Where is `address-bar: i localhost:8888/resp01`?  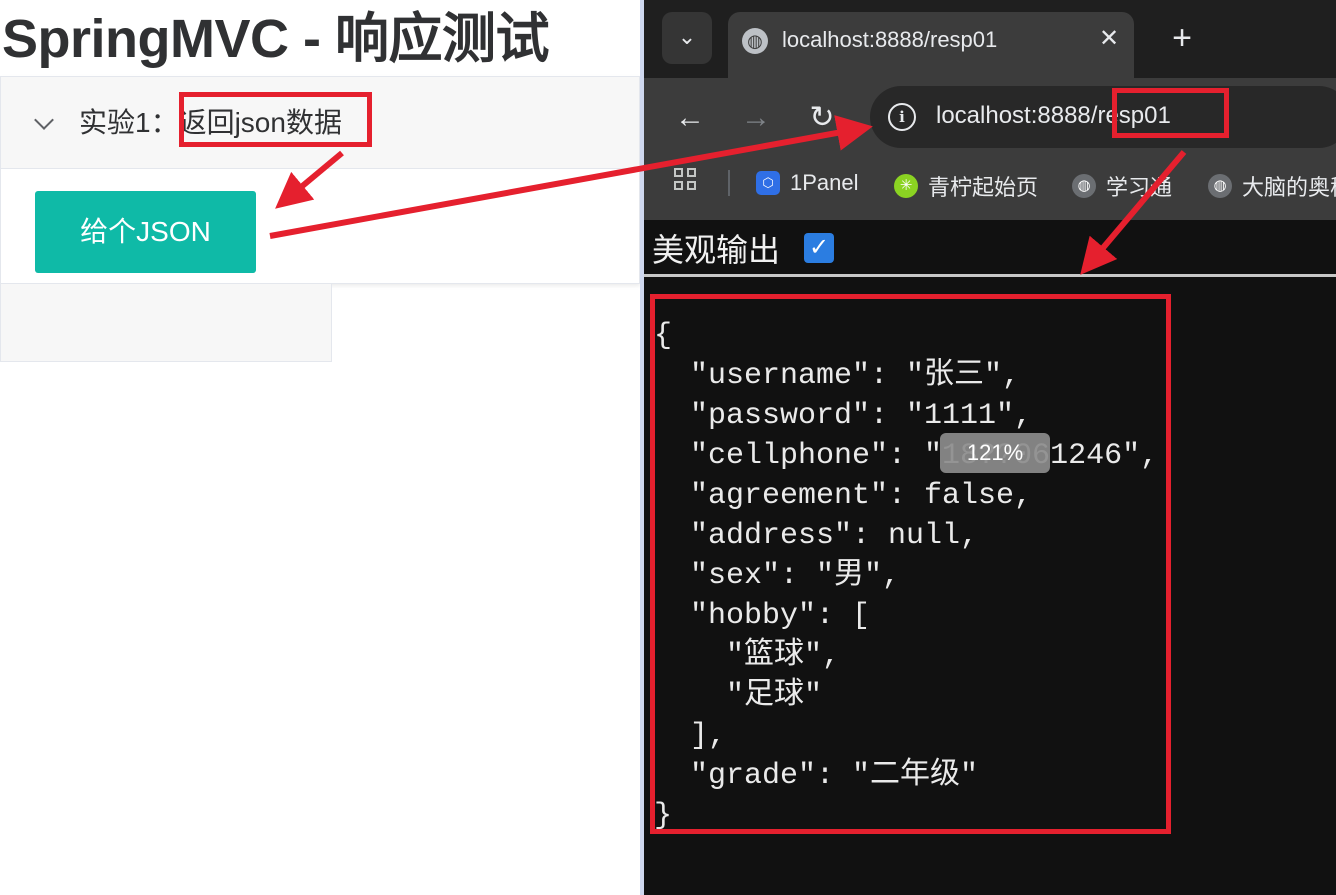 address-bar: i localhost:8888/resp01 is located at coordinates (1103, 117).